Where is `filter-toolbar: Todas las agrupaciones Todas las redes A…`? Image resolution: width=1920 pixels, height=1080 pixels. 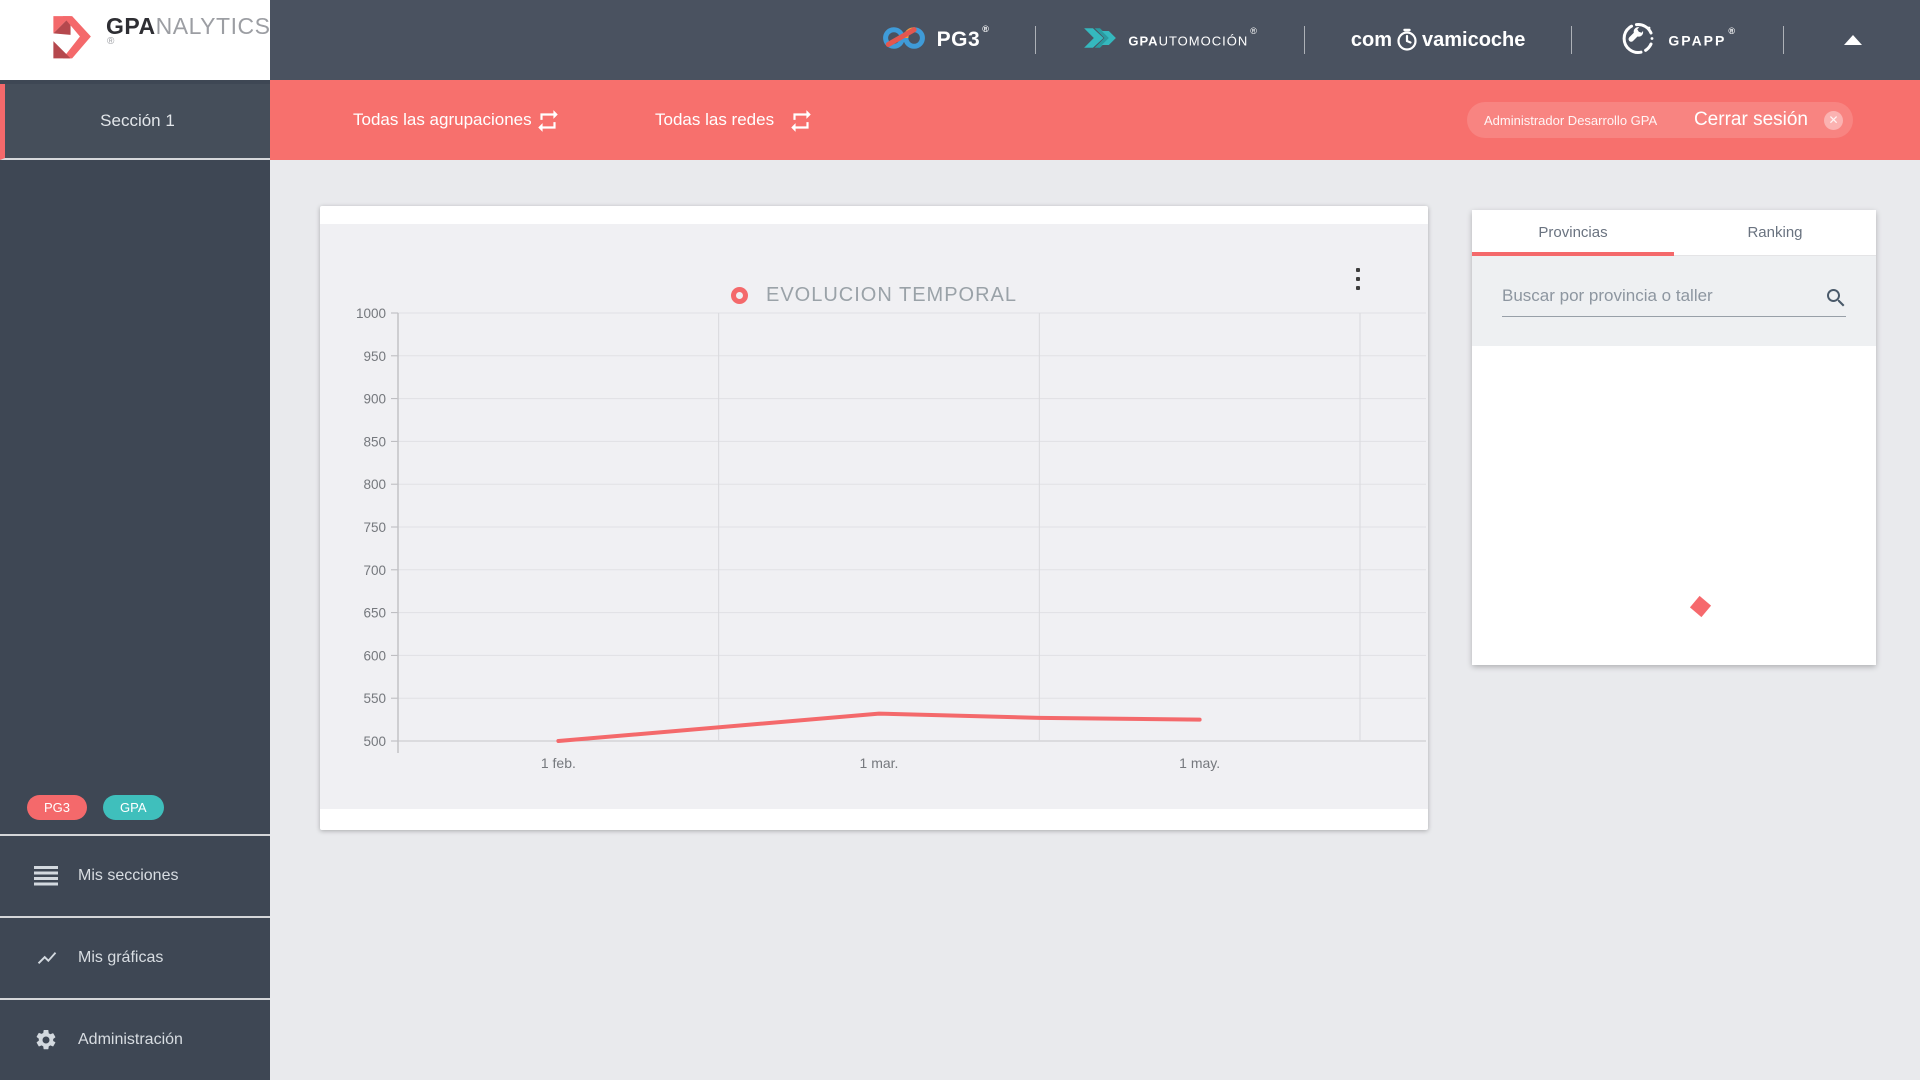 filter-toolbar: Todas las agrupaciones Todas las redes A… is located at coordinates (1095, 120).